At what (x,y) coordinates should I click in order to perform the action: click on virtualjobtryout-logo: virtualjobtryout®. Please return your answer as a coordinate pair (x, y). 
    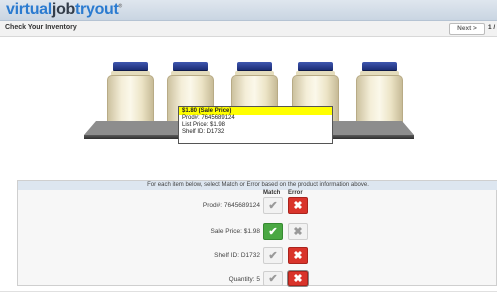
    Looking at the image, I should click on (64, 10).